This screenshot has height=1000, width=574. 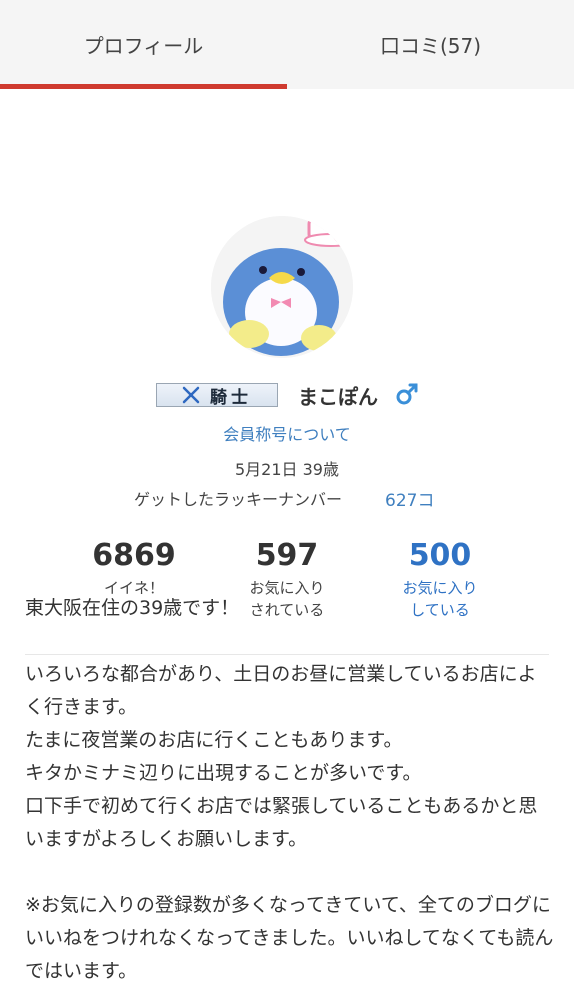 What do you see at coordinates (430, 44) in the screenshot?
I see `tab-reviews: 口コミ(57)` at bounding box center [430, 44].